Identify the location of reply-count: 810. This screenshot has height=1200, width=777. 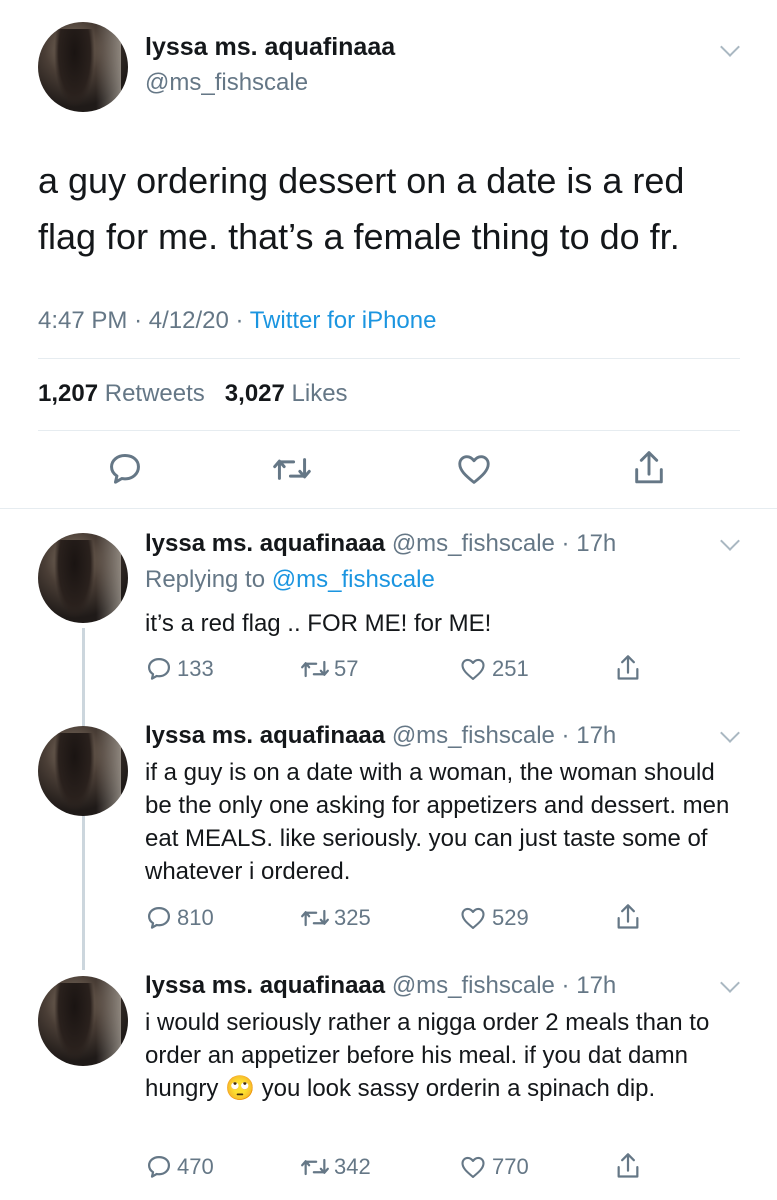
(195, 917).